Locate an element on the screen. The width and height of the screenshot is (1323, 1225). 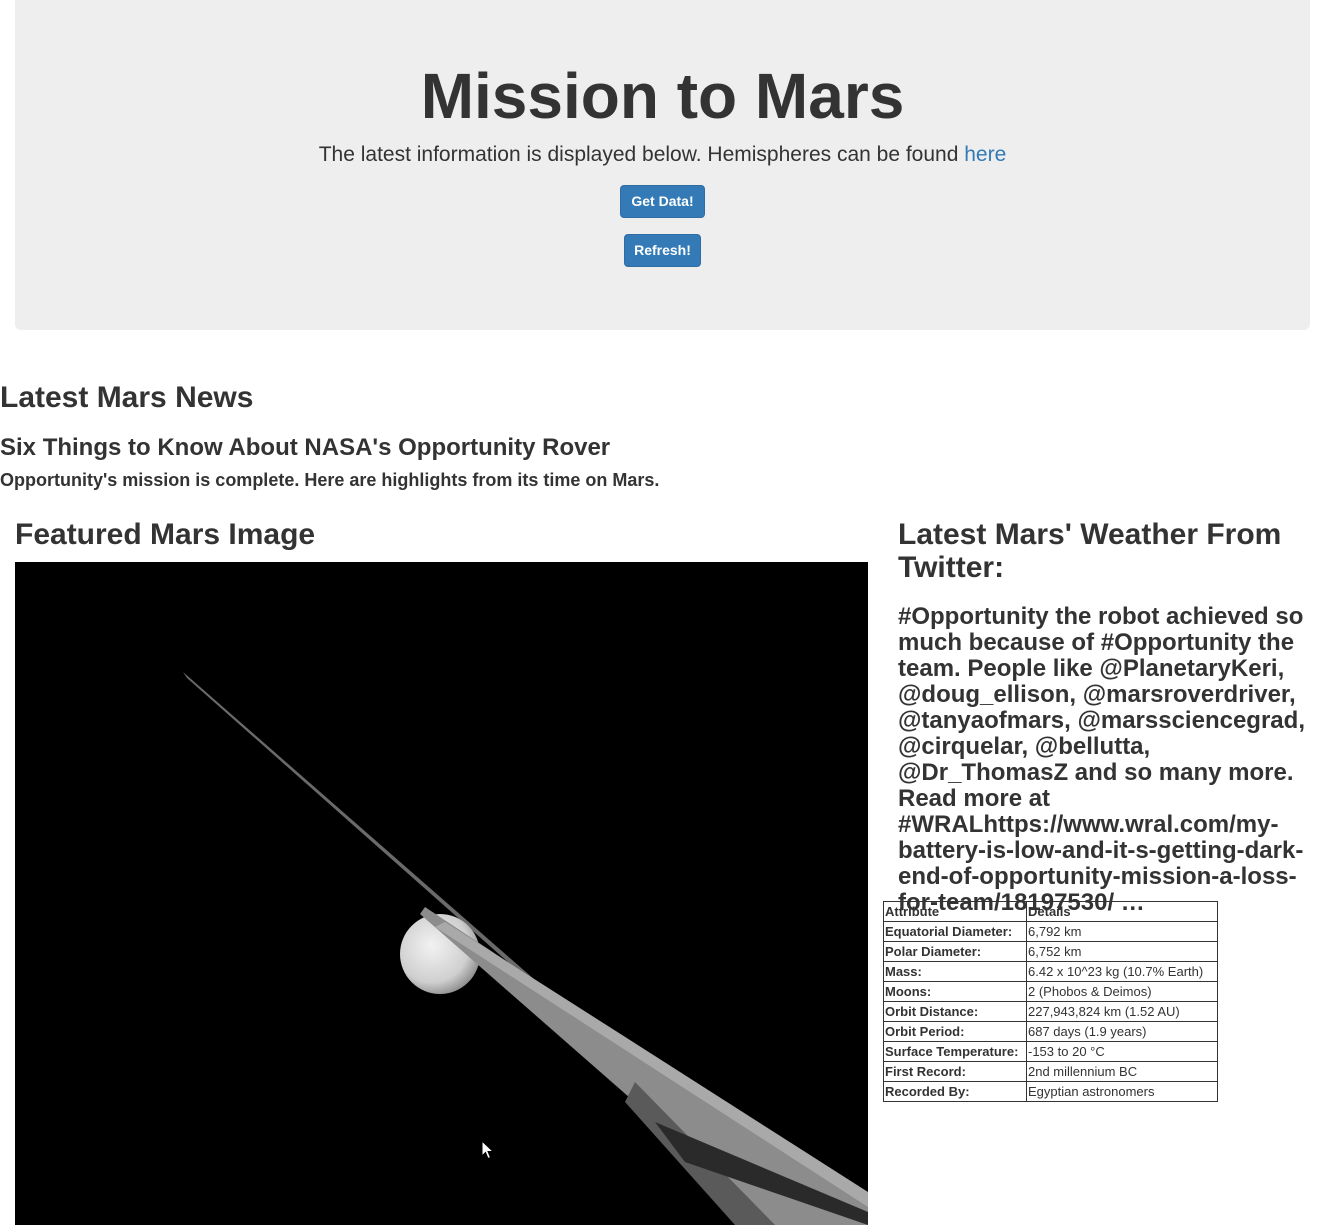
weather-heading: Latest Mars' Weather From Twitter: is located at coordinates (1090, 551).